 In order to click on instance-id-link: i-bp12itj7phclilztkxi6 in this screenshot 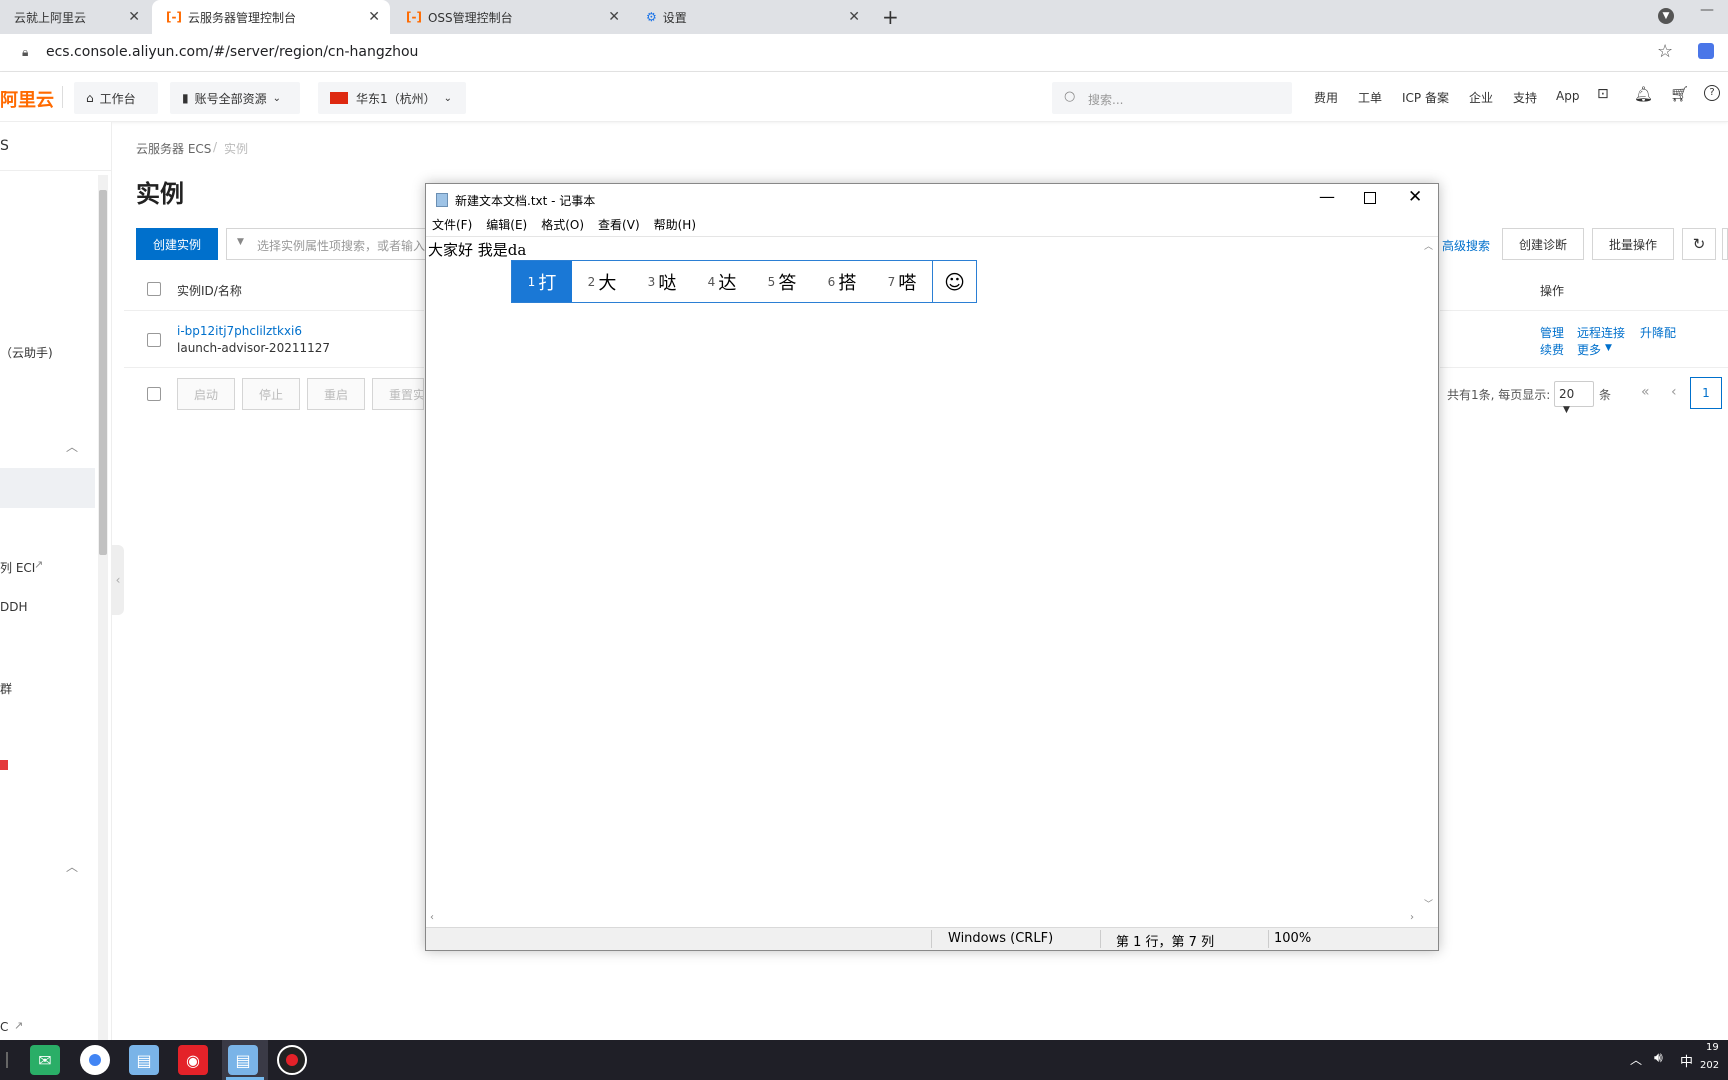, I will do `click(239, 331)`.